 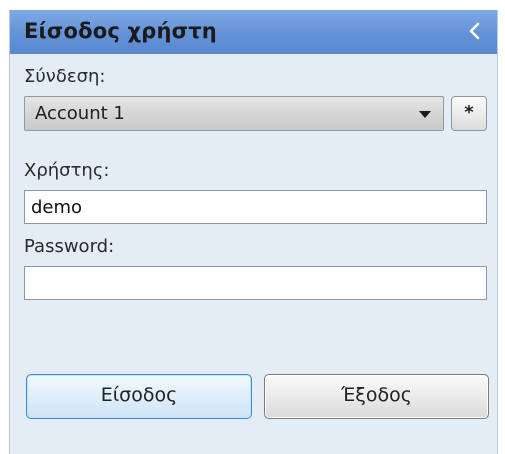 I want to click on chevron-left-icon, so click(x=474, y=31).